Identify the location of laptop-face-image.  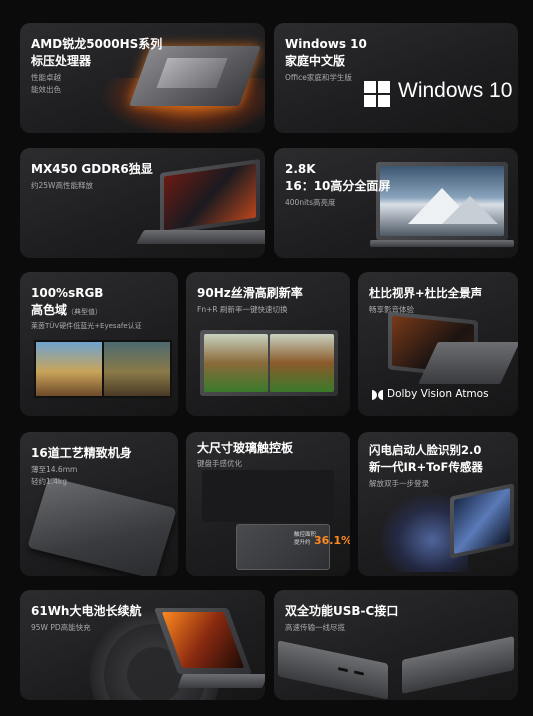
(484, 526).